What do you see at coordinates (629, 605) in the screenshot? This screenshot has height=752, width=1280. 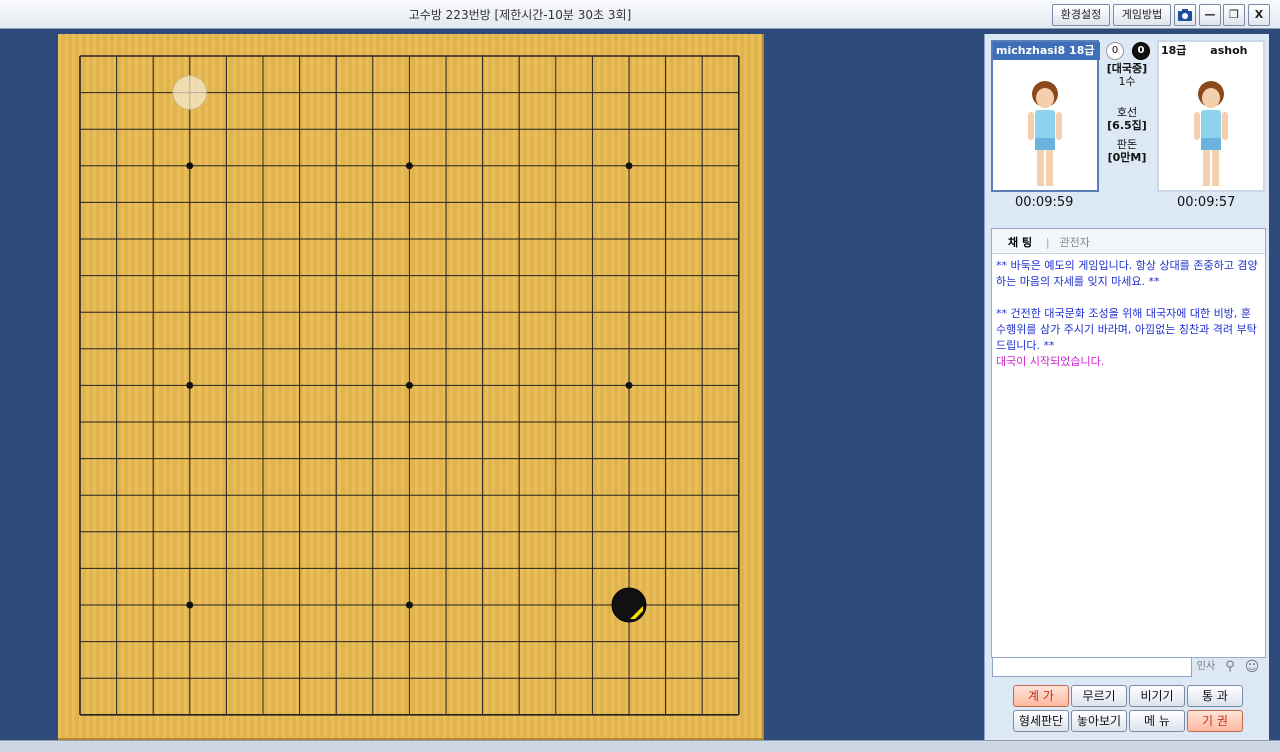 I see `black-stone` at bounding box center [629, 605].